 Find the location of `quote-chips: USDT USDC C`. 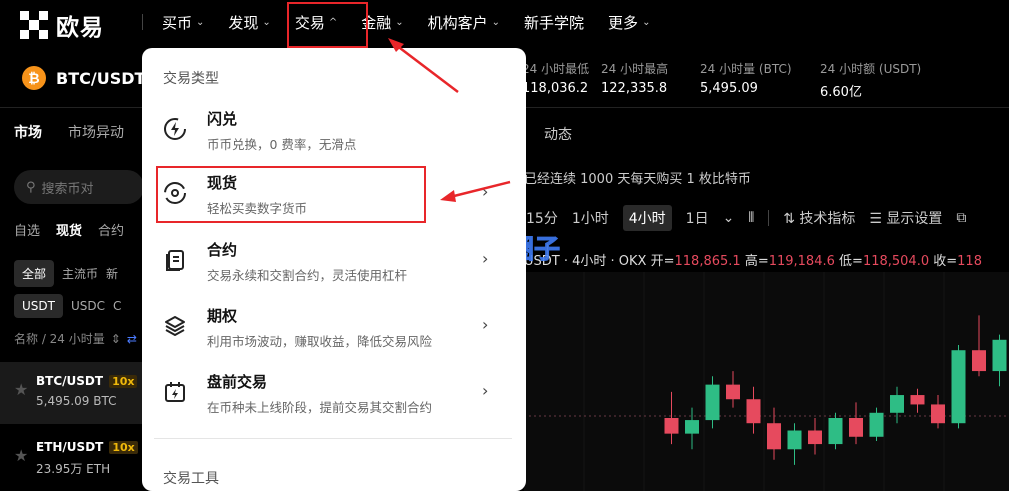

quote-chips: USDT USDC C is located at coordinates (67, 306).